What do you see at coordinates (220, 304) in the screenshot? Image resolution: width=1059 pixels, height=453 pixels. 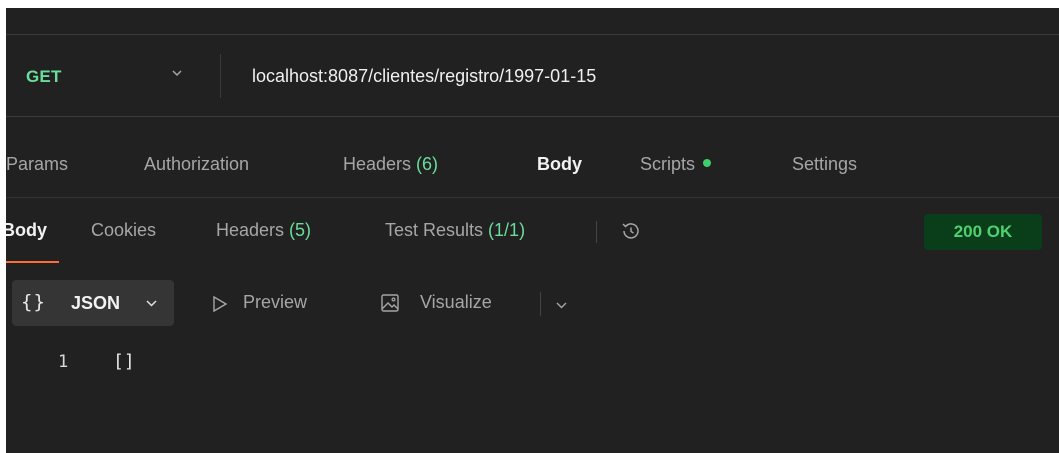 I see `play-outline-icon` at bounding box center [220, 304].